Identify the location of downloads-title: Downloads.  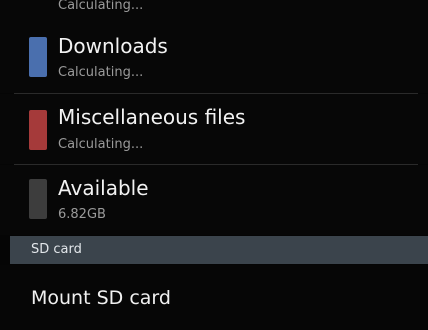
(113, 46).